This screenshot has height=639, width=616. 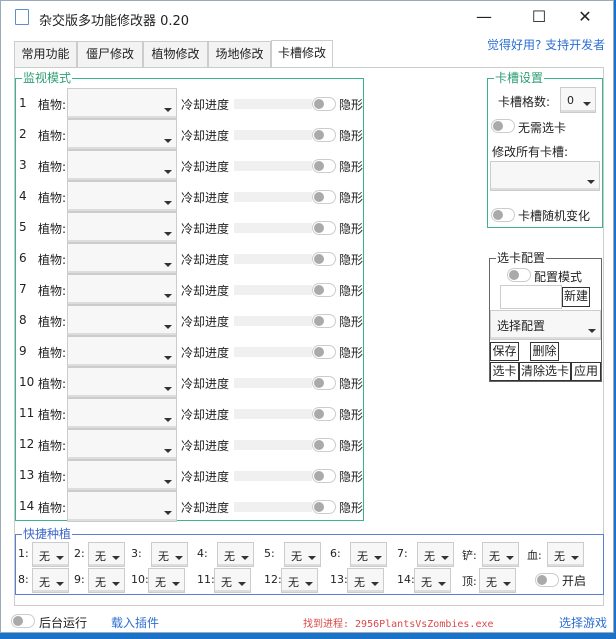 I want to click on tab-3: 场地修改, so click(x=239, y=54).